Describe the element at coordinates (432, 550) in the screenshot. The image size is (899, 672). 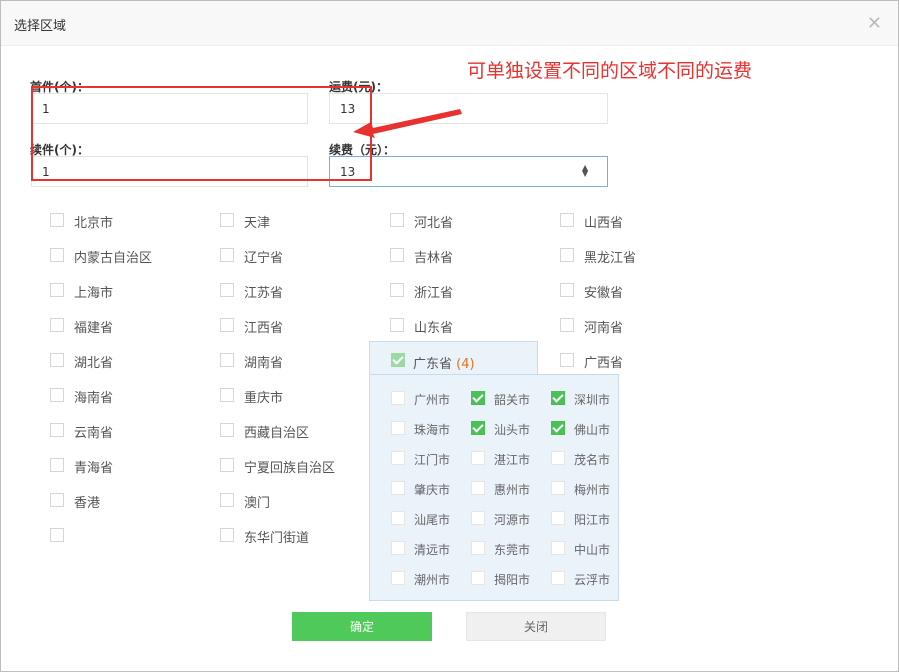
I see `city-label: 清远市` at that location.